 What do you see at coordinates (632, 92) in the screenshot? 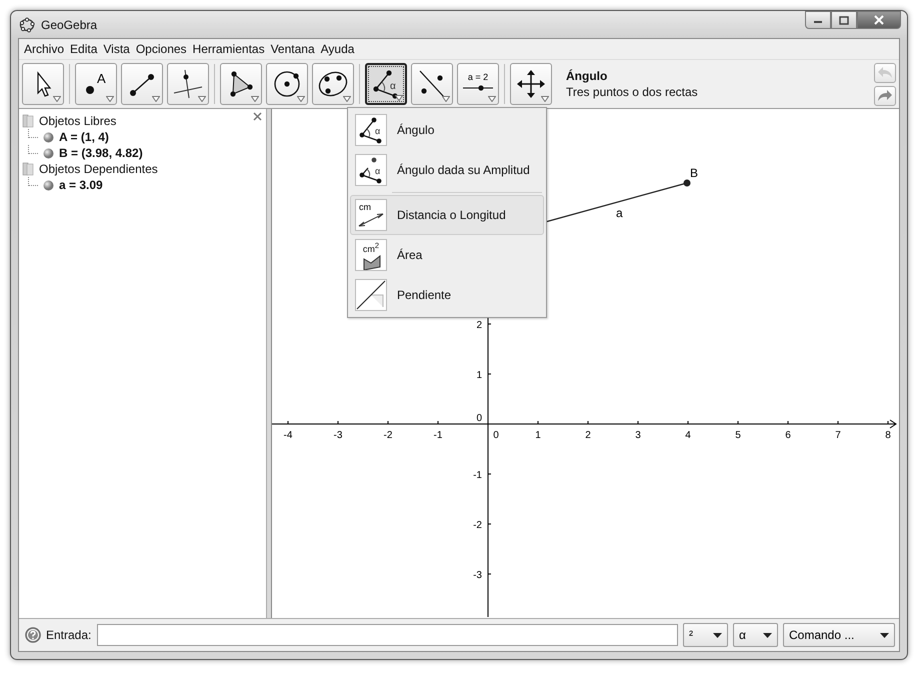
I see `tool-description: Tres puntos o dos rectas` at bounding box center [632, 92].